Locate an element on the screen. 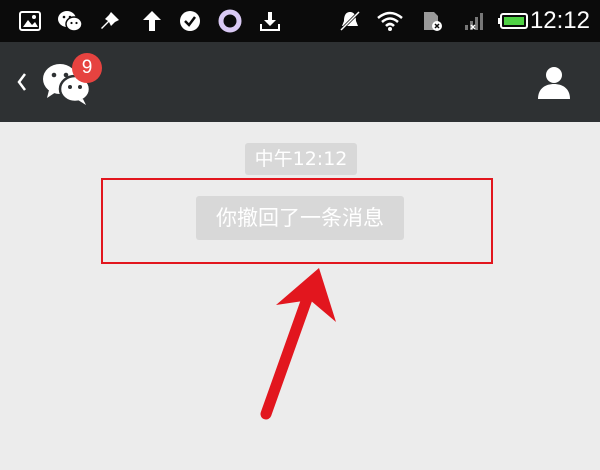  gallery-icon is located at coordinates (30, 21).